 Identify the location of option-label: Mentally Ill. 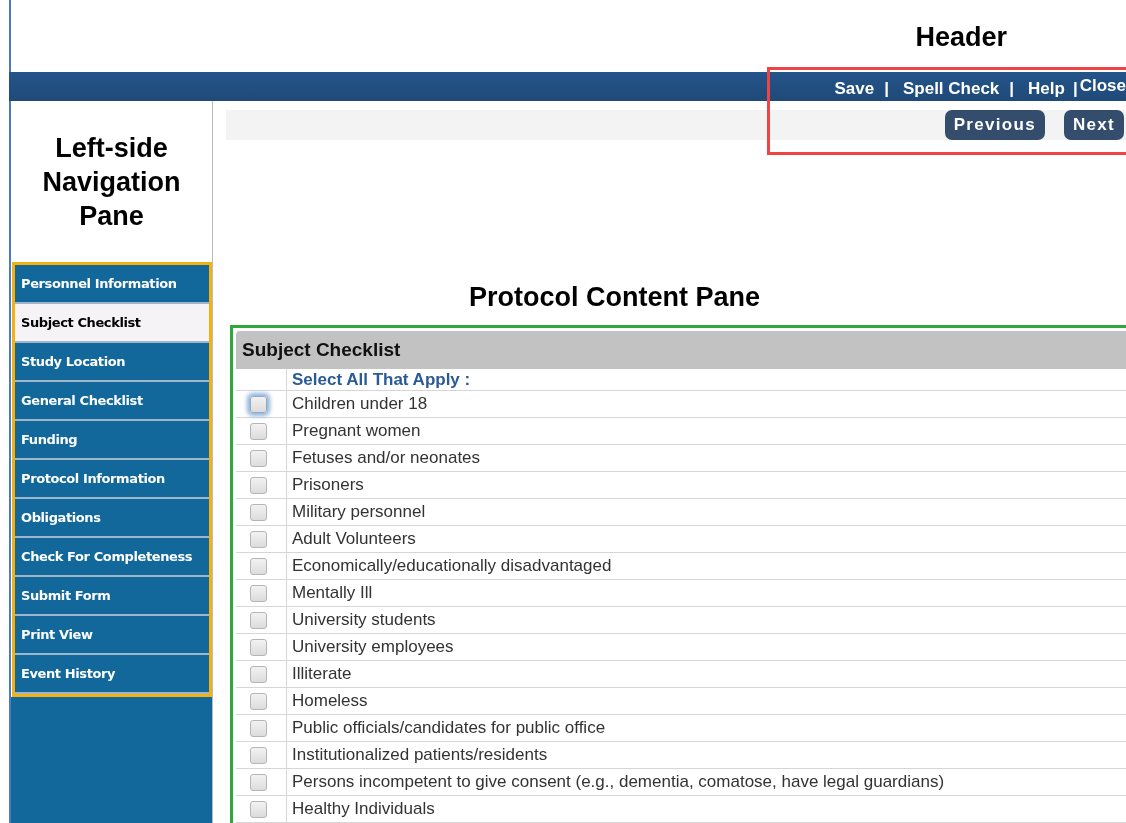
(332, 593).